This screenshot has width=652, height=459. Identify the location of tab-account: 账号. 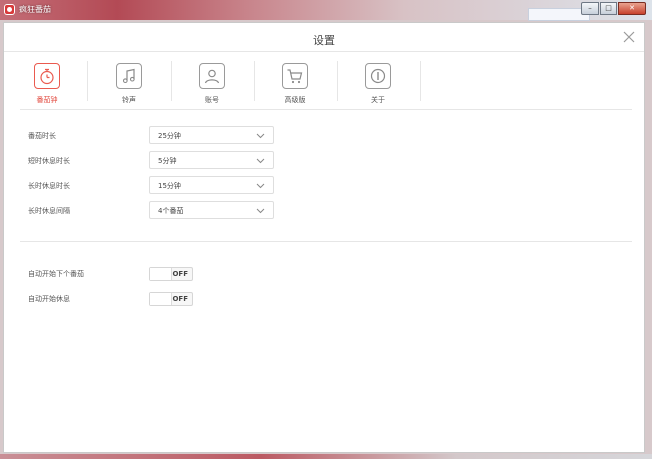
(212, 84).